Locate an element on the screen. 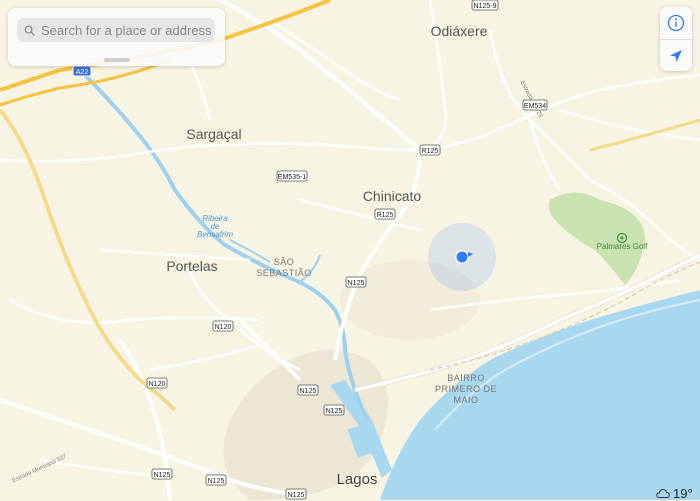  shield-n125-lagos-north: N125 is located at coordinates (308, 390).